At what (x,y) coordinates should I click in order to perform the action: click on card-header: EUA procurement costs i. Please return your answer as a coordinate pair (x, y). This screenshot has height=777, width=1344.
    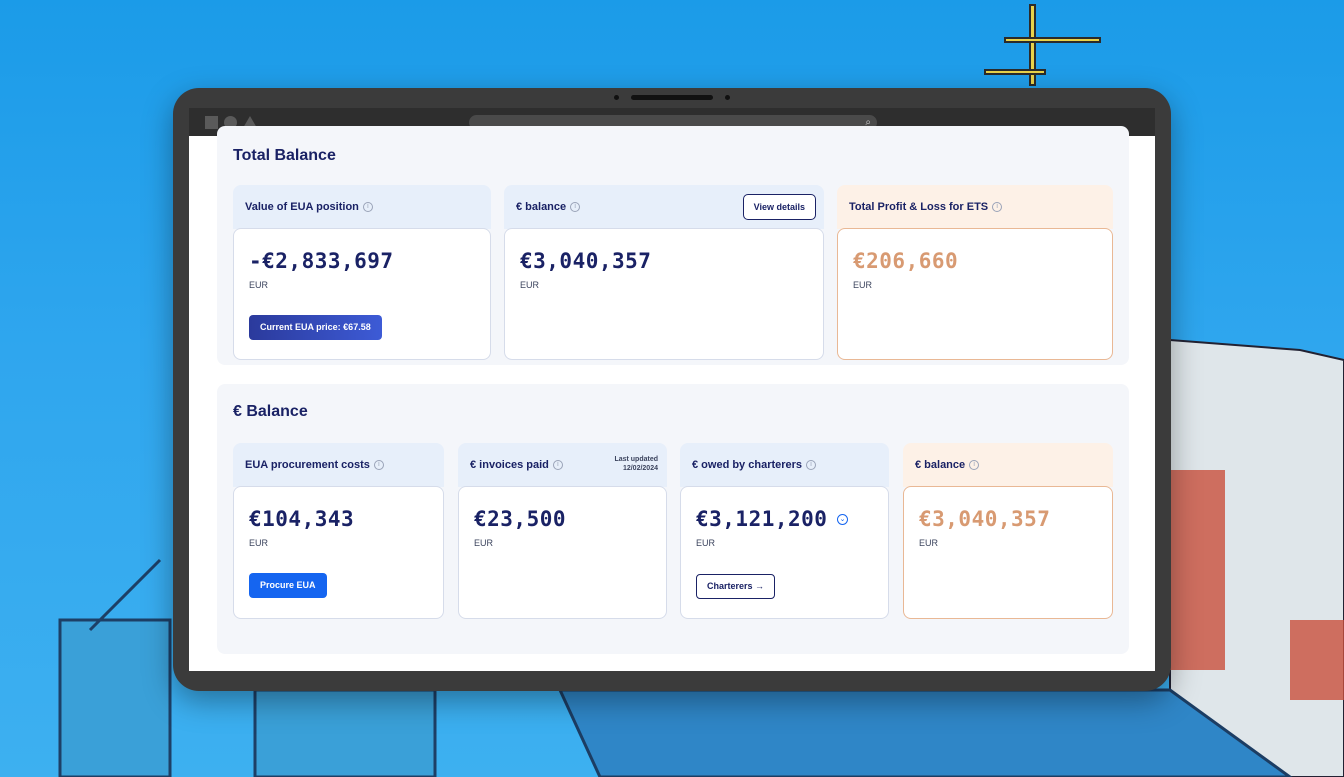
    Looking at the image, I should click on (338, 465).